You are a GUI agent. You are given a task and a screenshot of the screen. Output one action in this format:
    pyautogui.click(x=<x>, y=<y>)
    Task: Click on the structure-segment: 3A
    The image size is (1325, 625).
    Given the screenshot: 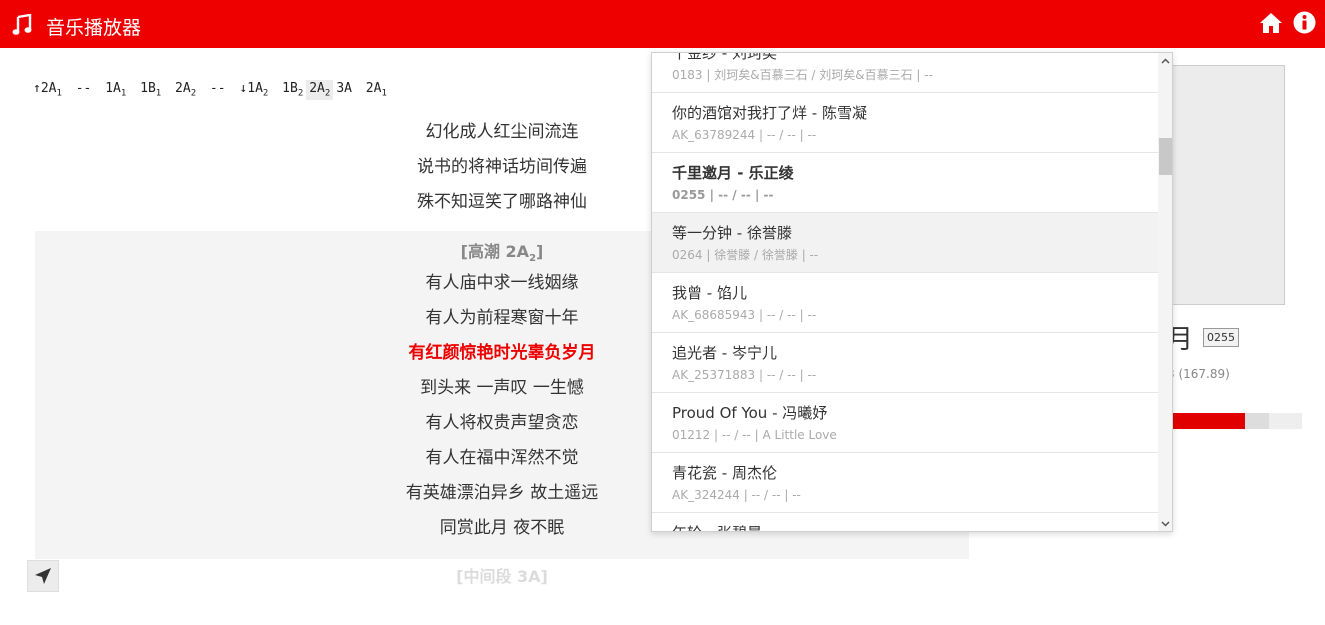 What is the action you would take?
    pyautogui.click(x=344, y=90)
    